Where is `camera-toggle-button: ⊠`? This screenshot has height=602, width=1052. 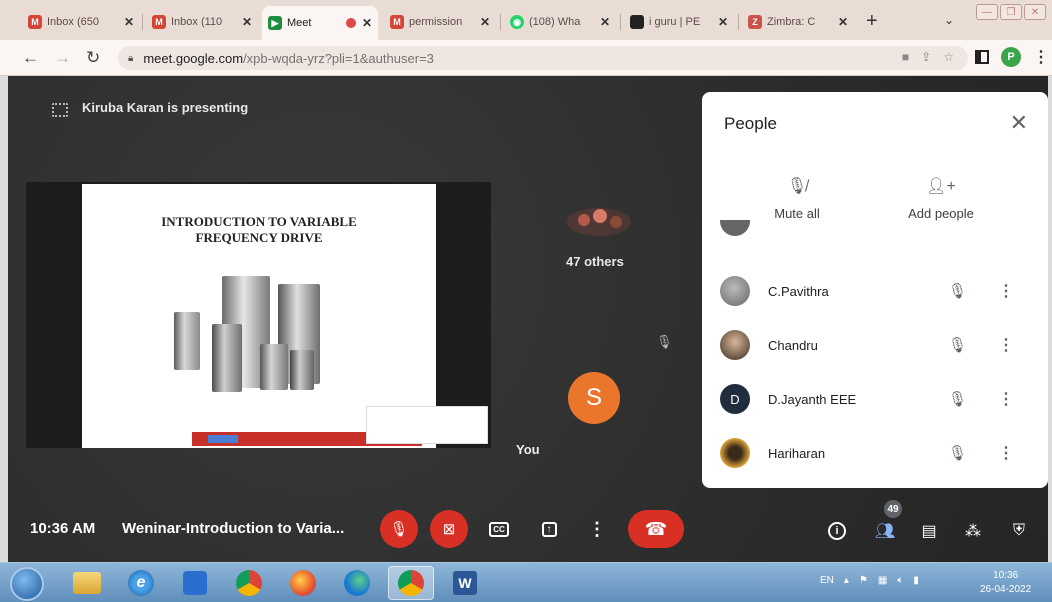 camera-toggle-button: ⊠ is located at coordinates (449, 529).